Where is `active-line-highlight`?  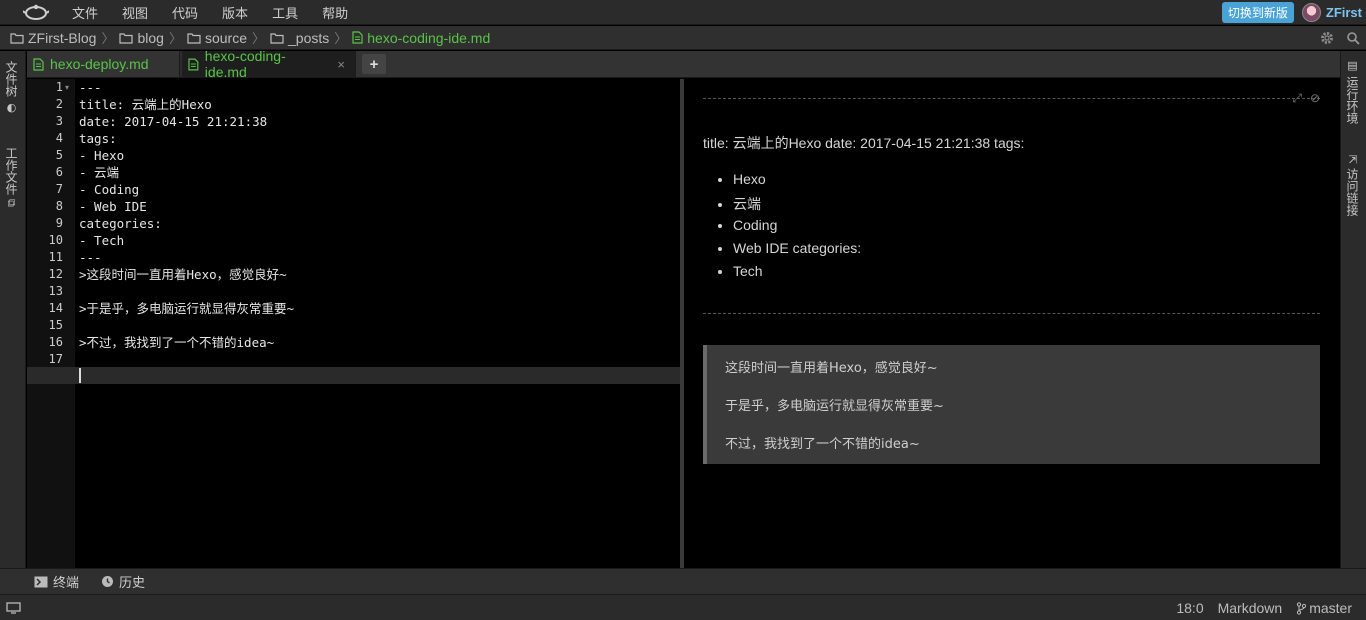 active-line-highlight is located at coordinates (377, 375).